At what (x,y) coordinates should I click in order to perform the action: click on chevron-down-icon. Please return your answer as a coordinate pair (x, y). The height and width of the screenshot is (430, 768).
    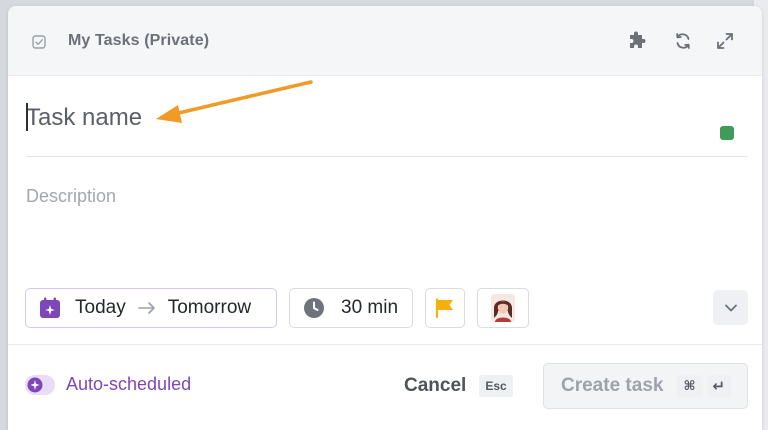
    Looking at the image, I should click on (731, 308).